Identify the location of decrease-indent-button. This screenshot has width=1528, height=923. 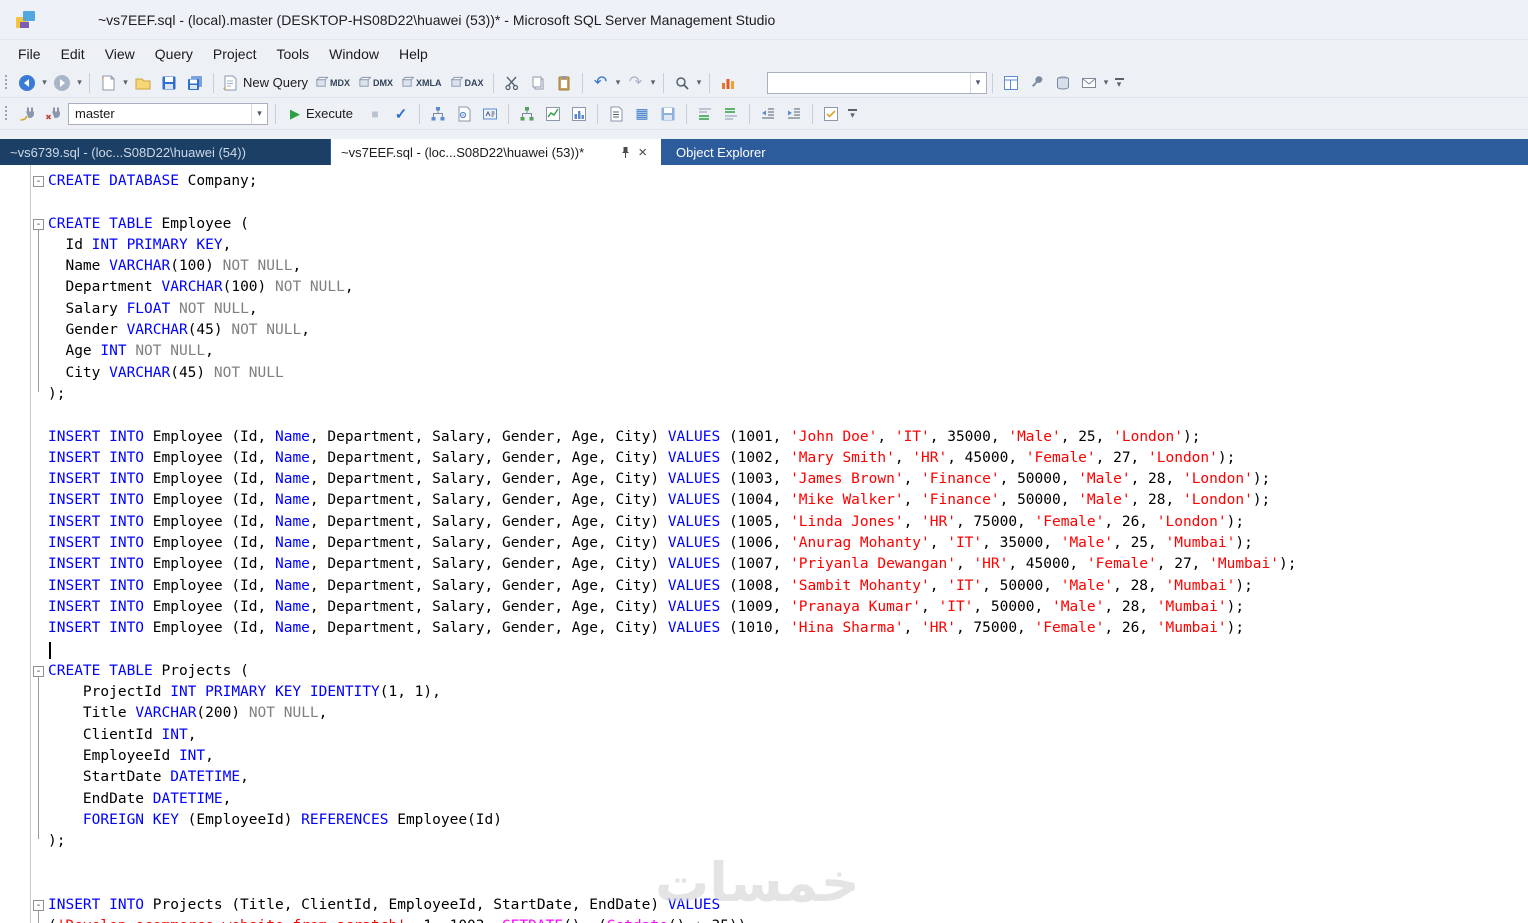
(768, 114).